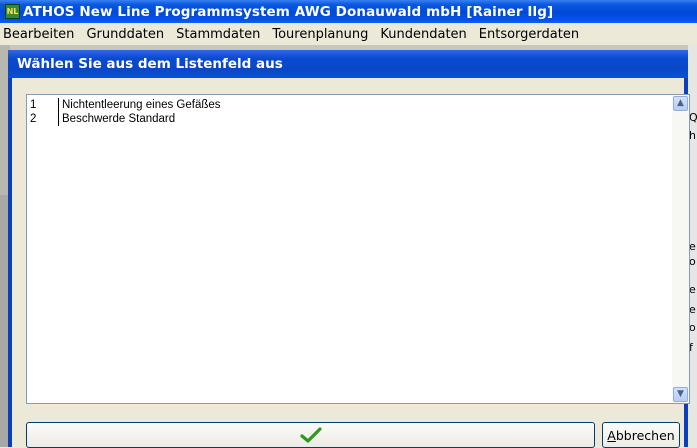 This screenshot has width=697, height=448. I want to click on list-item-text: Nichtentleerung eines Gefäßes, so click(141, 105).